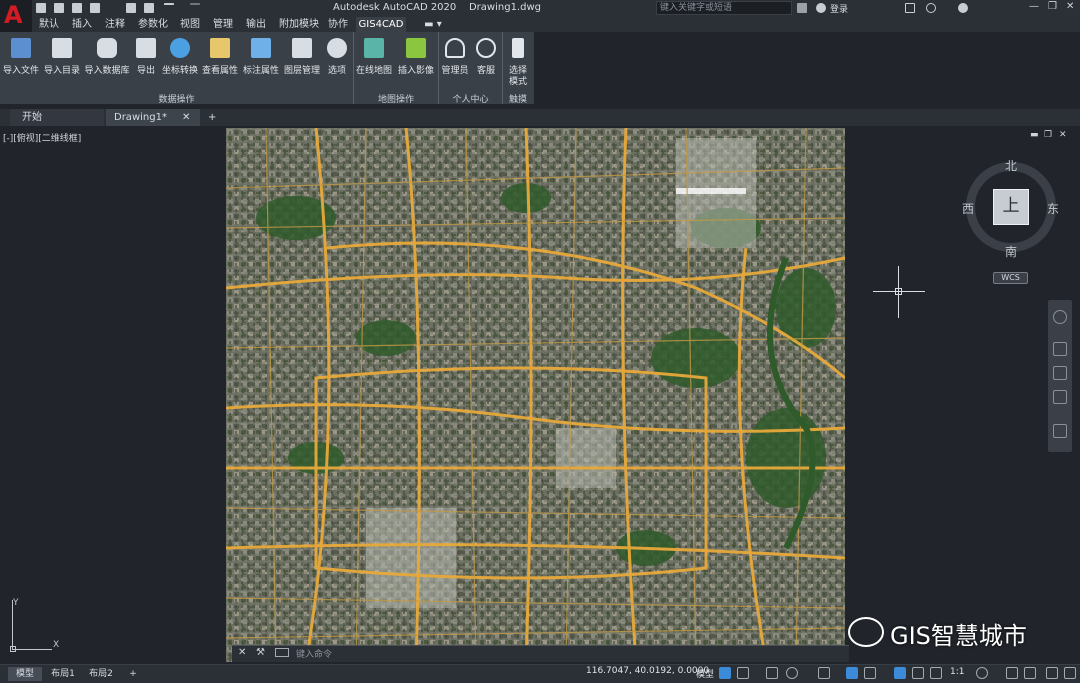 The height and width of the screenshot is (683, 1080). What do you see at coordinates (725, 673) in the screenshot?
I see `grid-icon` at bounding box center [725, 673].